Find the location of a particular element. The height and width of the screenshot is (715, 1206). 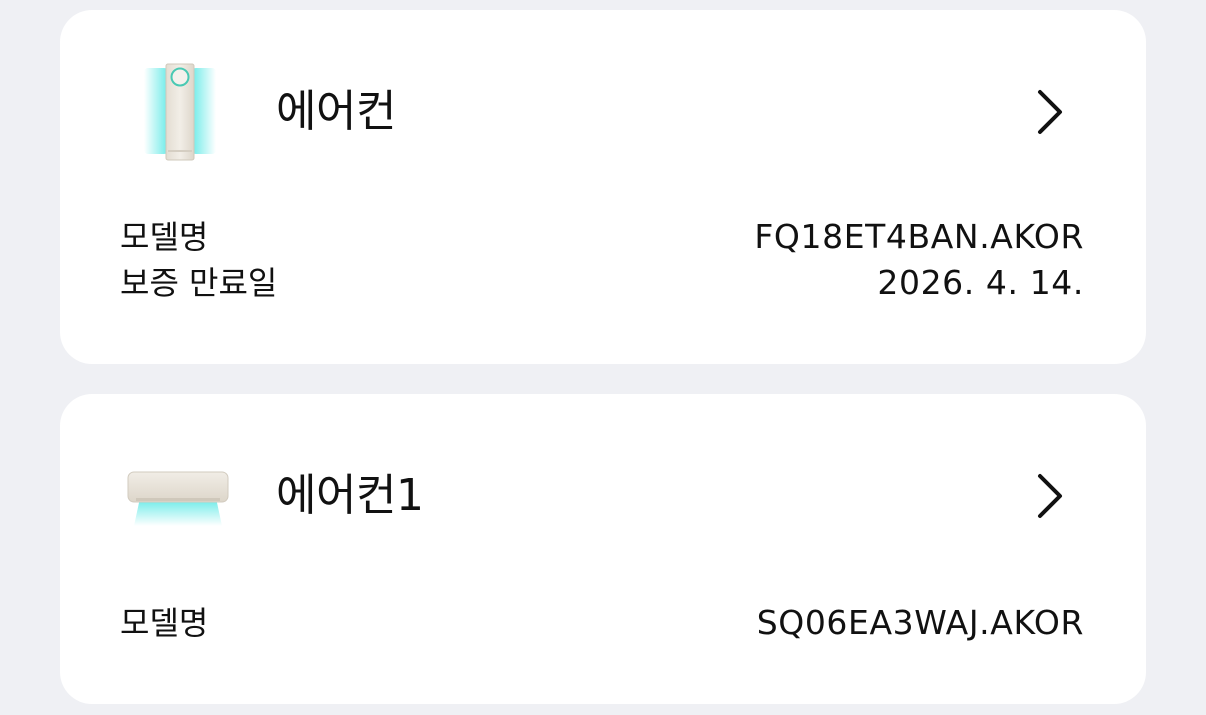

device-name: 에어컨1 is located at coordinates (350, 495).